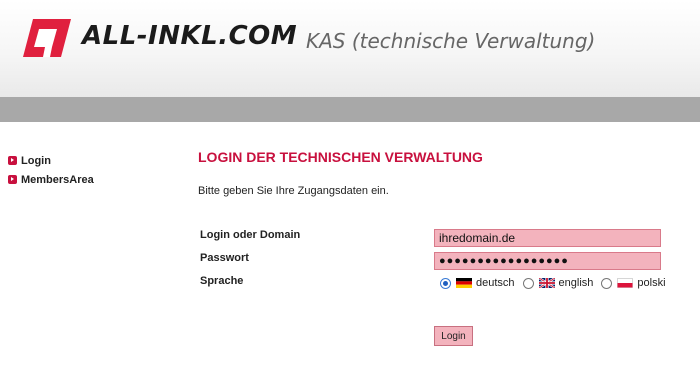 This screenshot has height=367, width=700. What do you see at coordinates (576, 283) in the screenshot?
I see `language-label-english: english` at bounding box center [576, 283].